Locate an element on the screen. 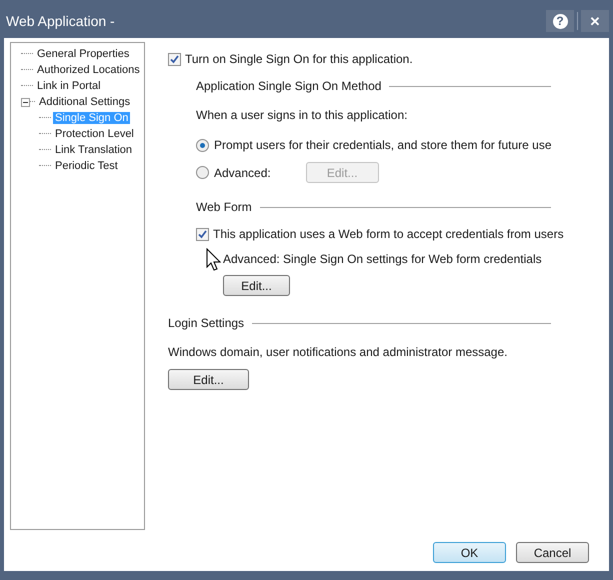  mouse-pointer-icon is located at coordinates (214, 260).